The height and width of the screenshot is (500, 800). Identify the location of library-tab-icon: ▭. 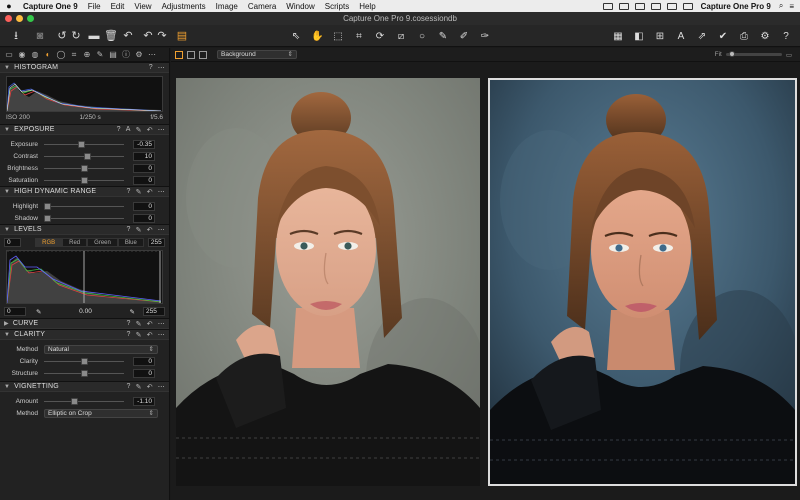
(9, 55).